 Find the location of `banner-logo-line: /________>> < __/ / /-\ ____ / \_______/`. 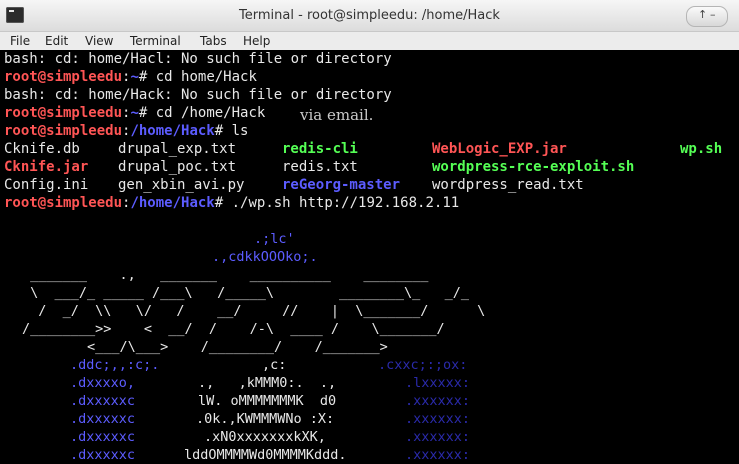

banner-logo-line: /________>> < __/ / /-\ ____ / \_______/ is located at coordinates (233, 329).